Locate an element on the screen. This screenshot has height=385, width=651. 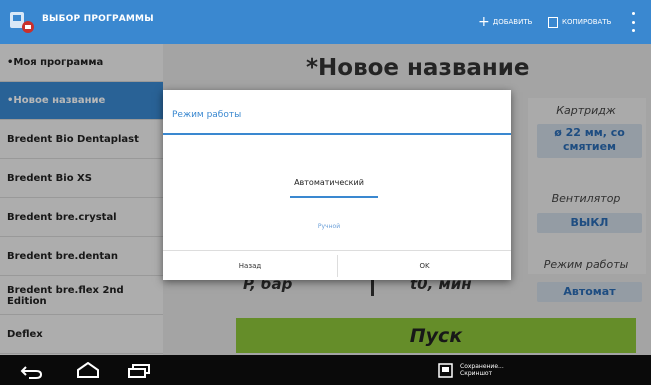
plus-icon: + is located at coordinates (484, 22).